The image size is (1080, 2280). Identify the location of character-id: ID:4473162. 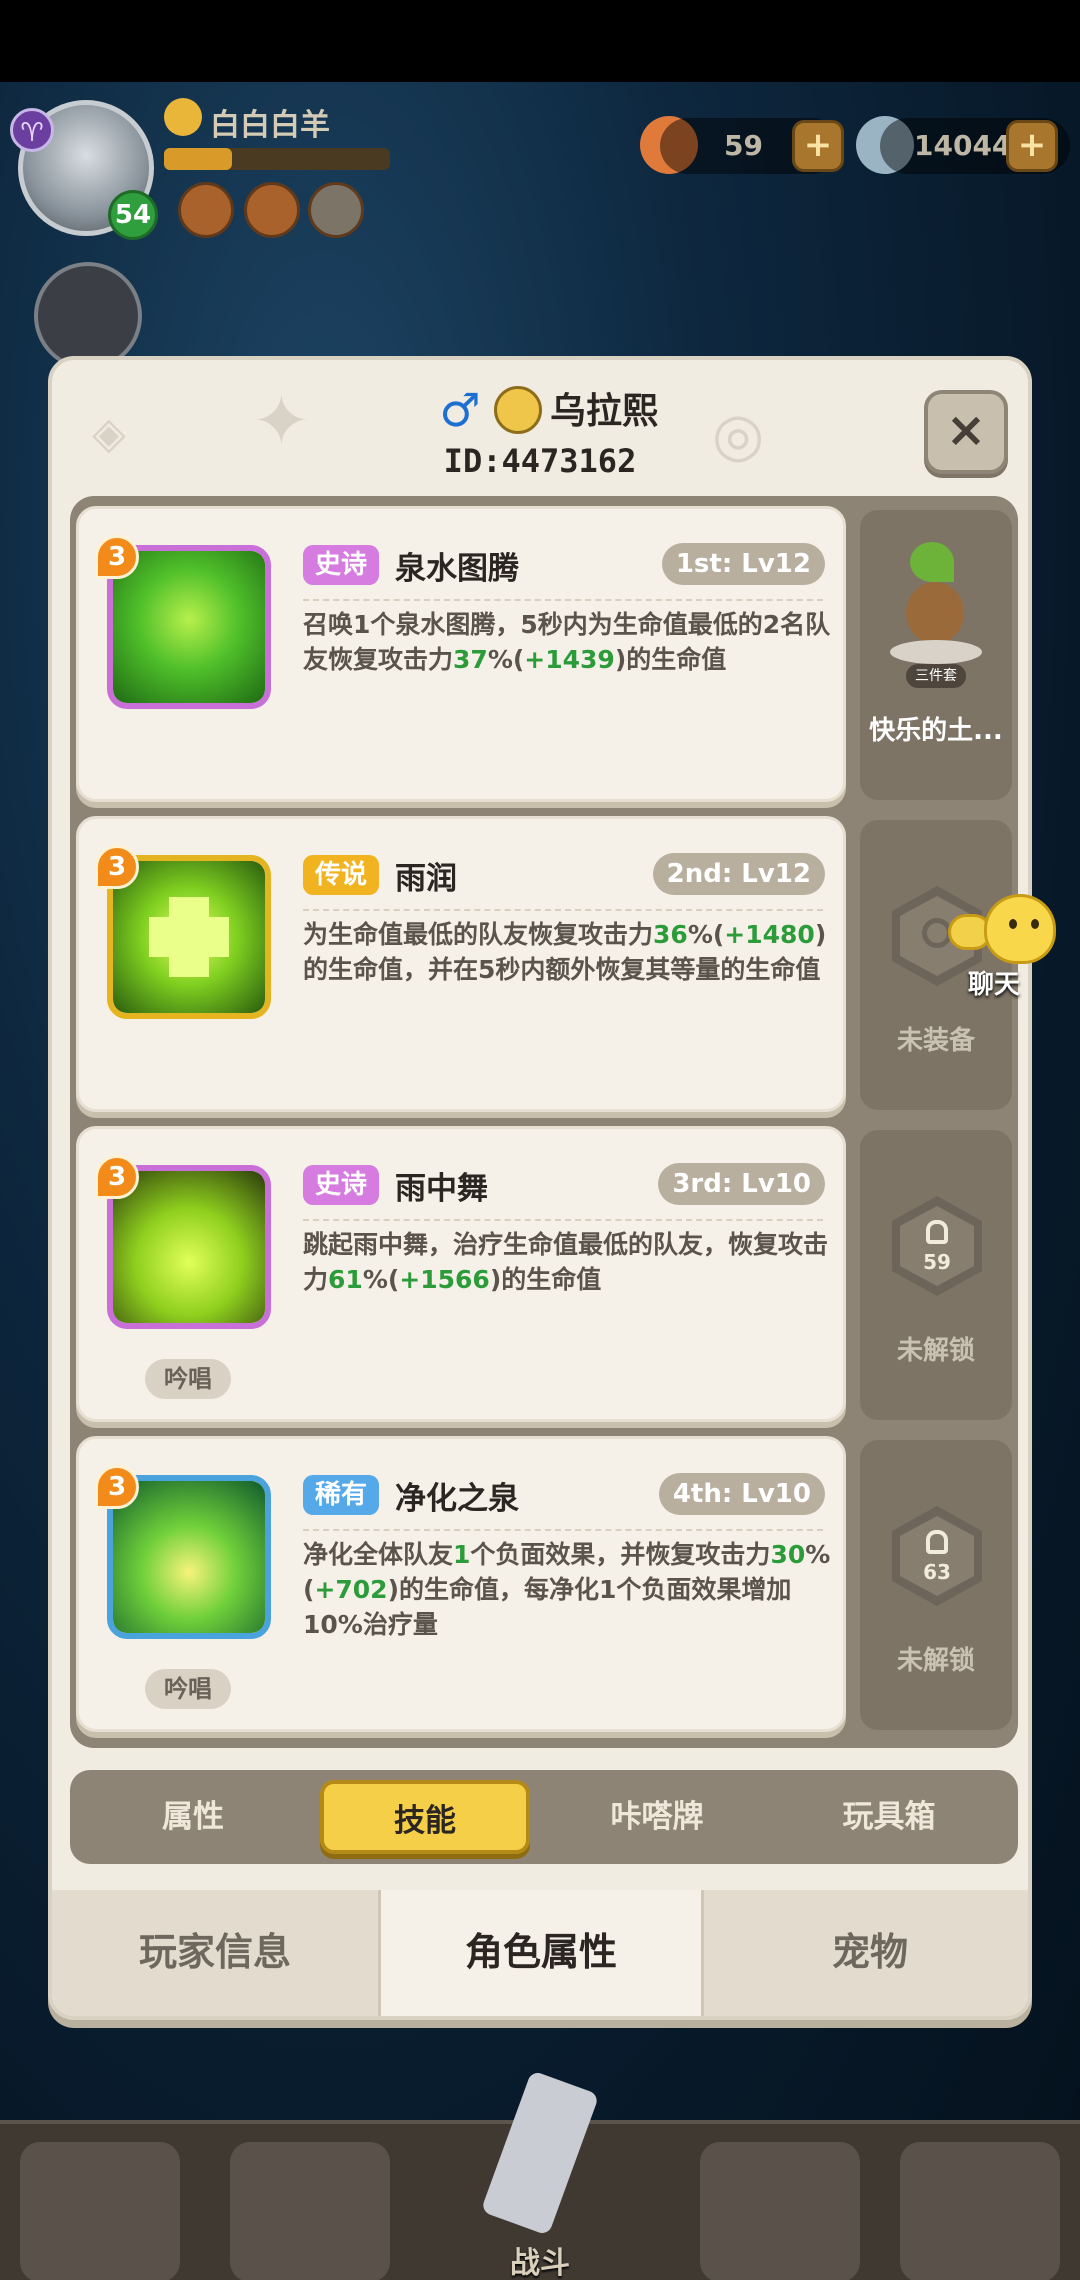
(540, 461).